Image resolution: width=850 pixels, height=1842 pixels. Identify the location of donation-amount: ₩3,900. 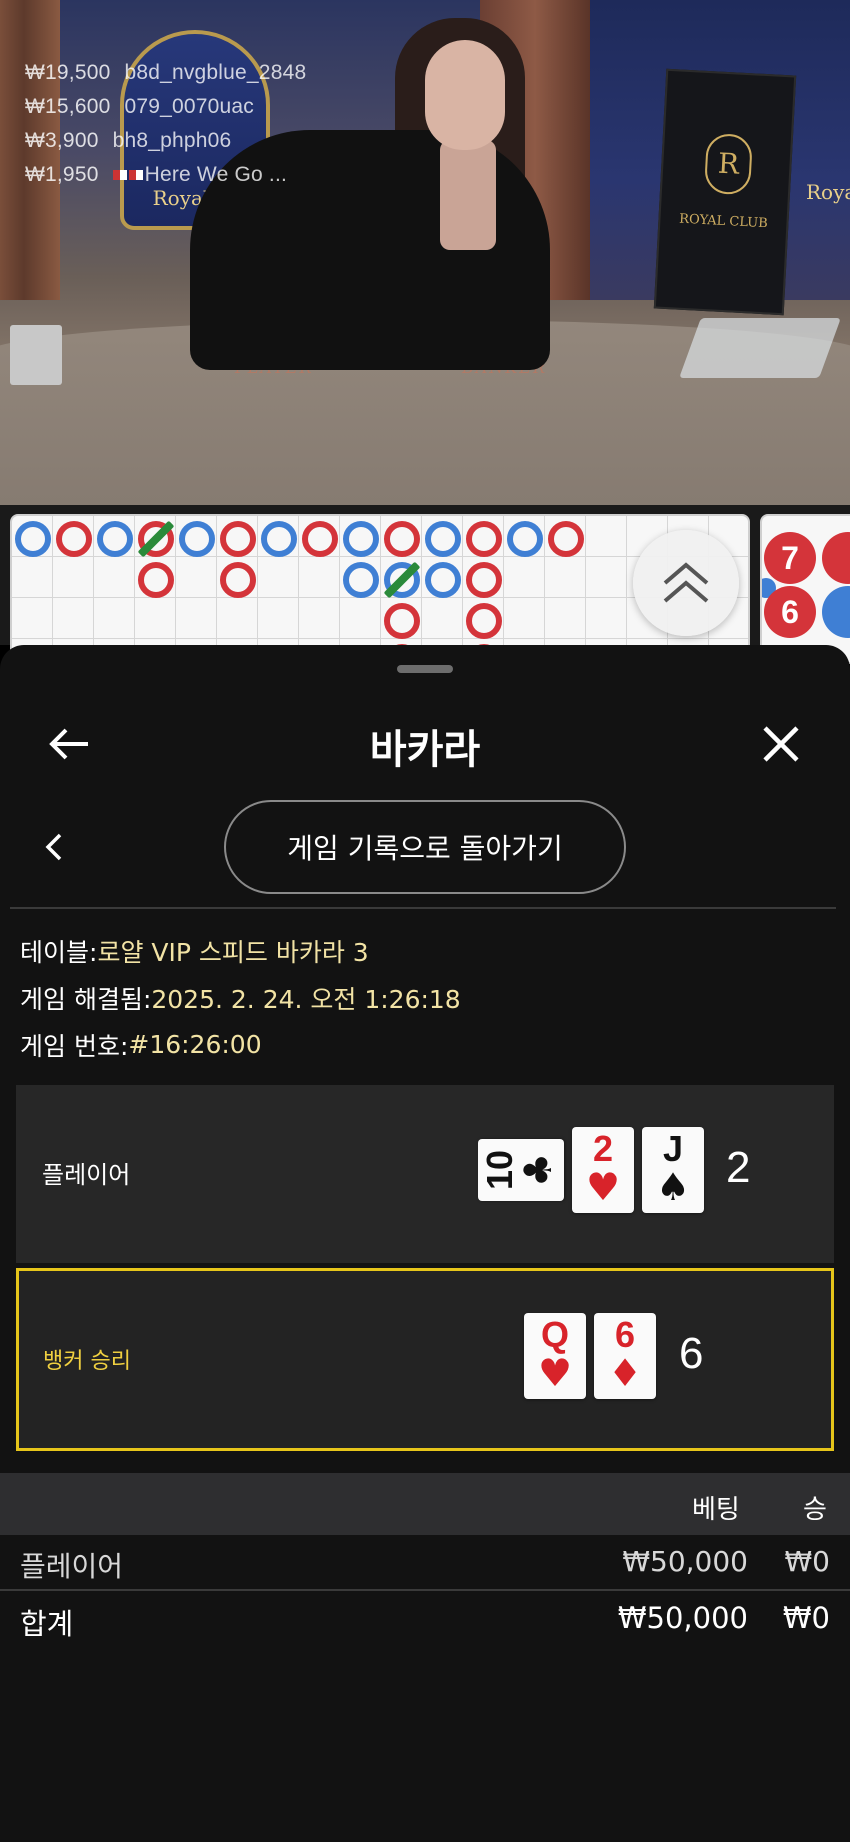
(62, 140).